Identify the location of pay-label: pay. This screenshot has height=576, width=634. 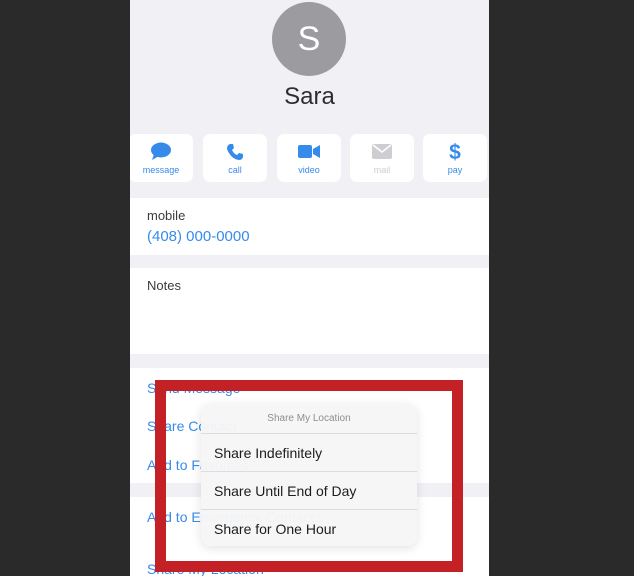
(455, 169).